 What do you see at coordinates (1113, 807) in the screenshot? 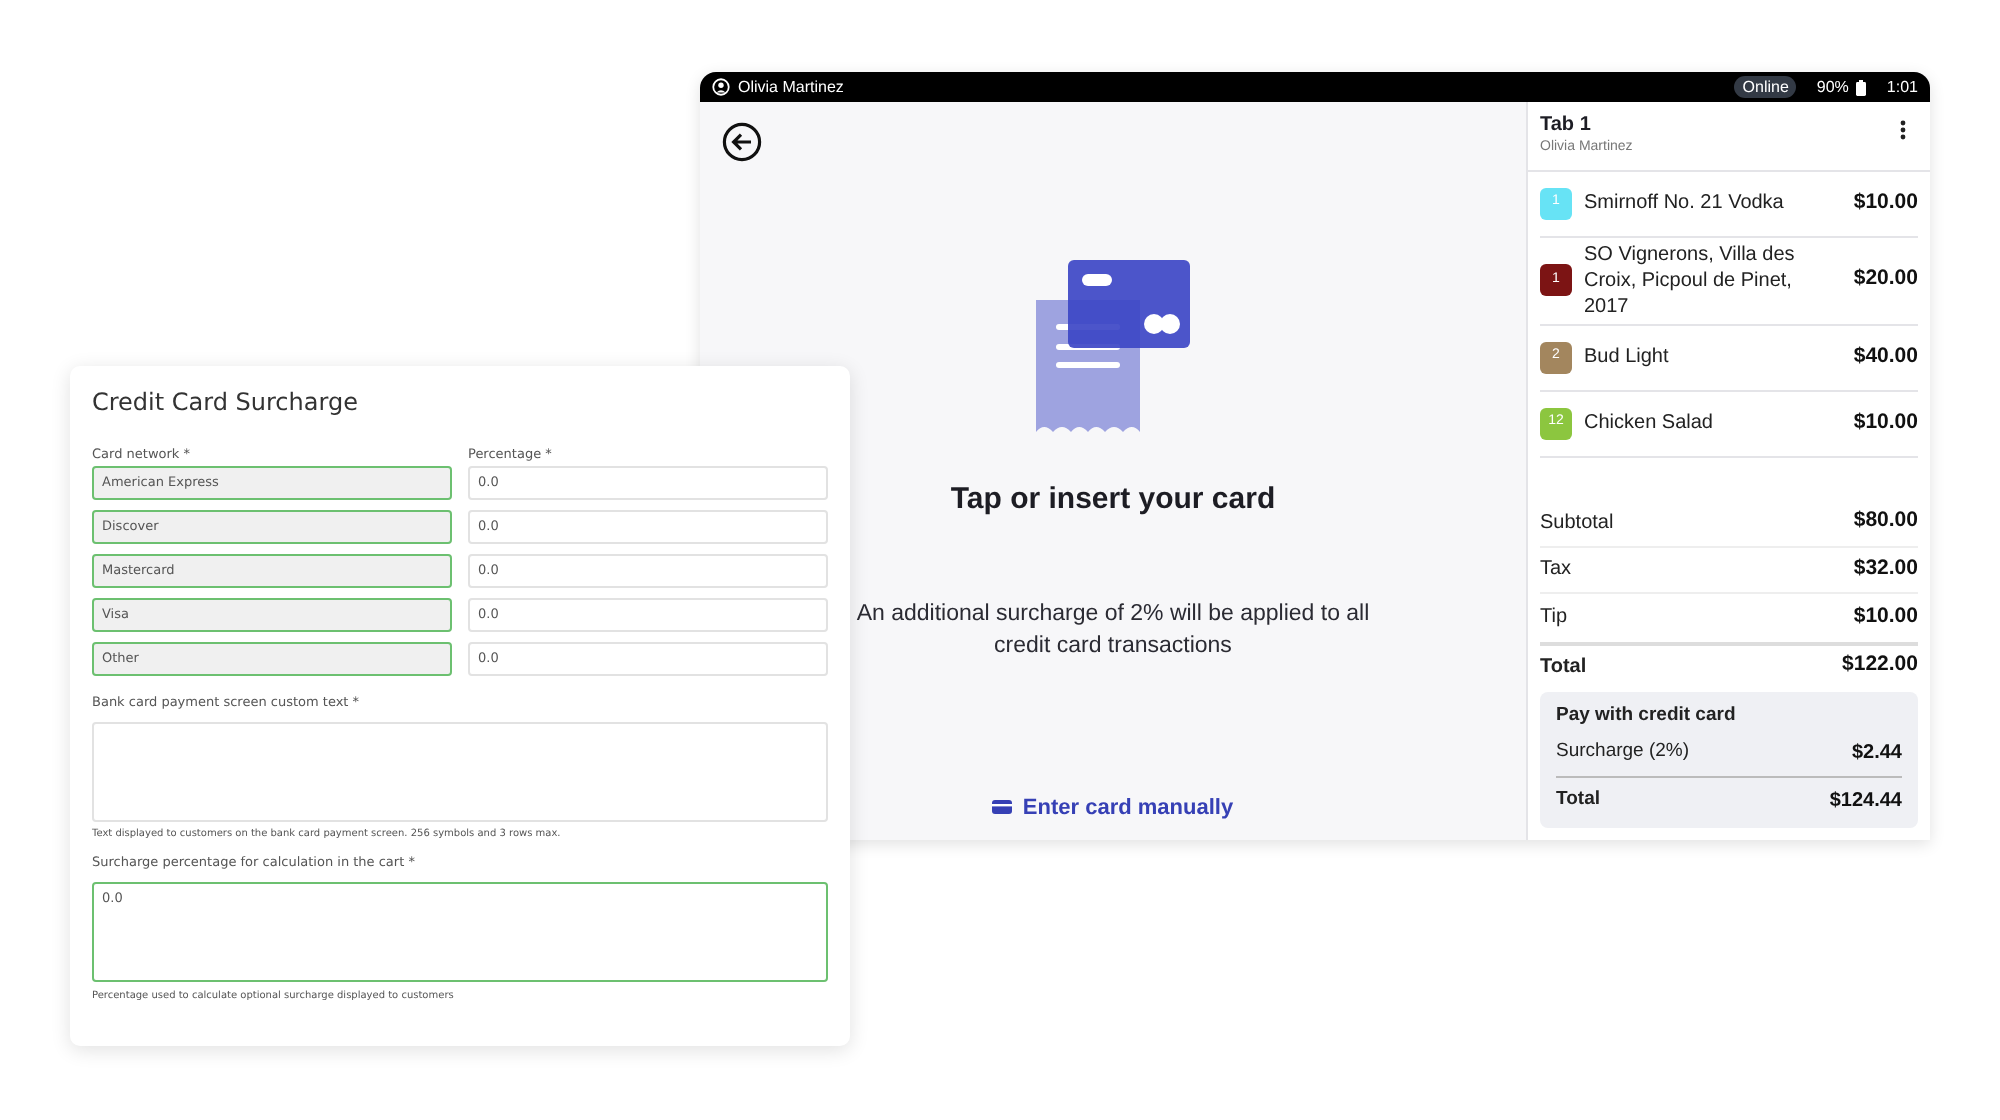
I see `enter-card-manually-link: Enter card manually` at bounding box center [1113, 807].